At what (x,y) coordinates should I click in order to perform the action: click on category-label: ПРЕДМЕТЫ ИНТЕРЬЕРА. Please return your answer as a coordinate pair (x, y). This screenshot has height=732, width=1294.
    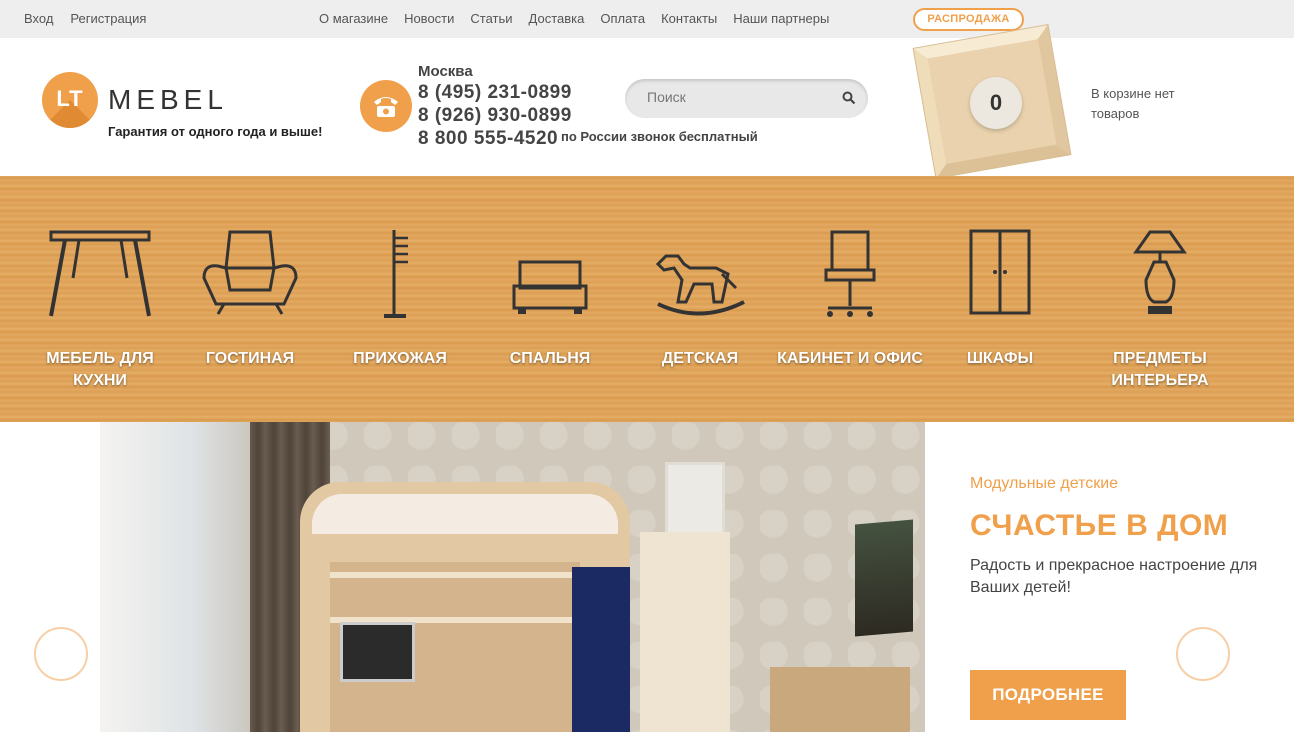
    Looking at the image, I should click on (1160, 369).